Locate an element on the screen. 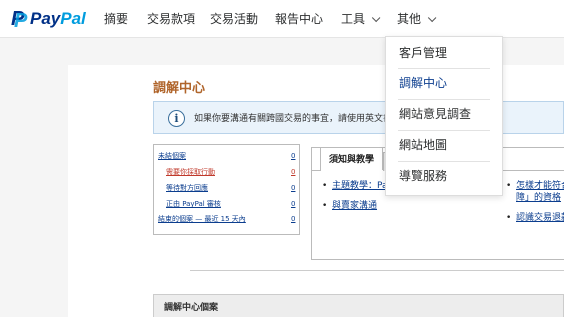  logo-text-pal: Pal is located at coordinates (73, 18).